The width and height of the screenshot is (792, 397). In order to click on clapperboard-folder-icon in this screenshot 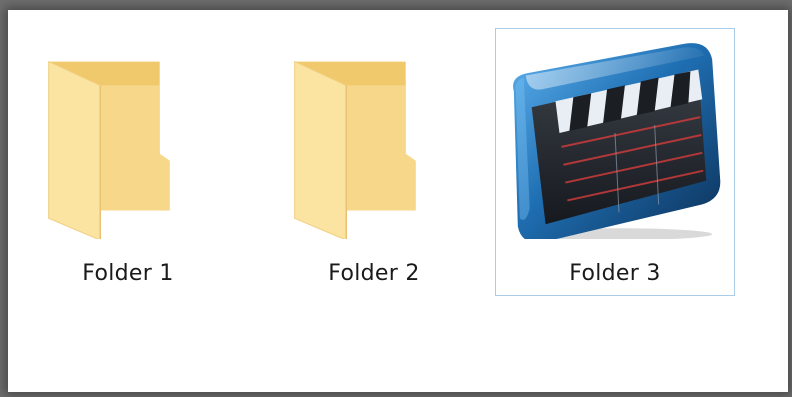, I will do `click(617, 141)`.